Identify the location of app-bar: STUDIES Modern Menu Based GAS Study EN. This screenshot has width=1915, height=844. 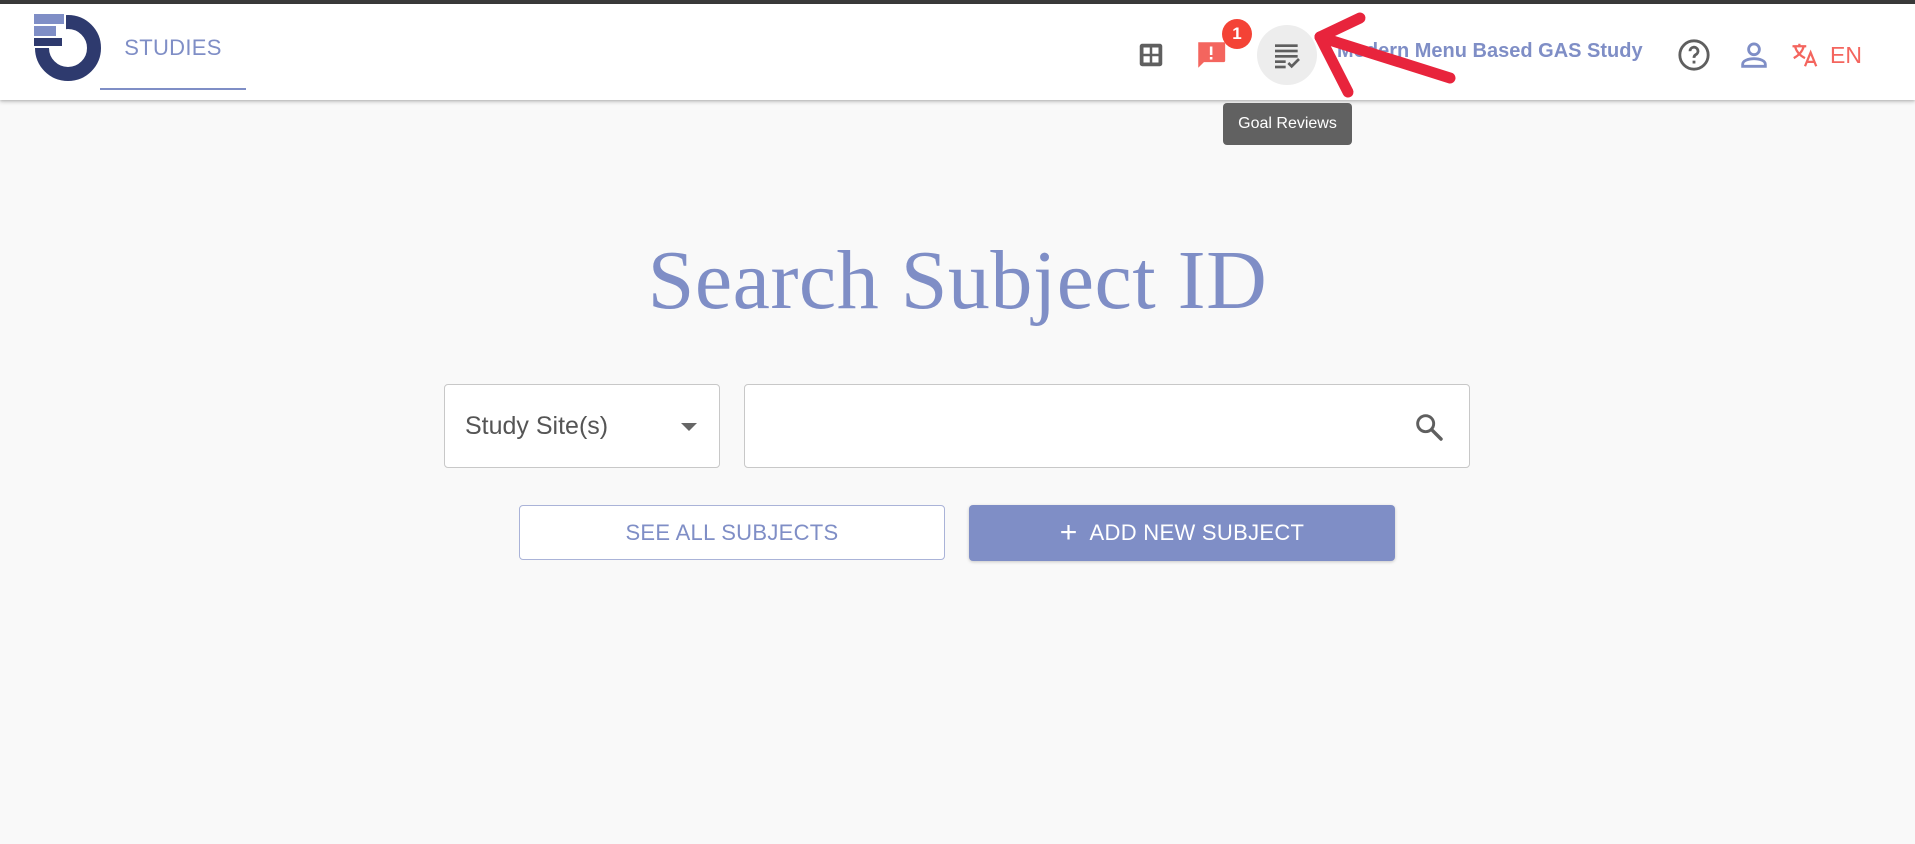
(957, 52).